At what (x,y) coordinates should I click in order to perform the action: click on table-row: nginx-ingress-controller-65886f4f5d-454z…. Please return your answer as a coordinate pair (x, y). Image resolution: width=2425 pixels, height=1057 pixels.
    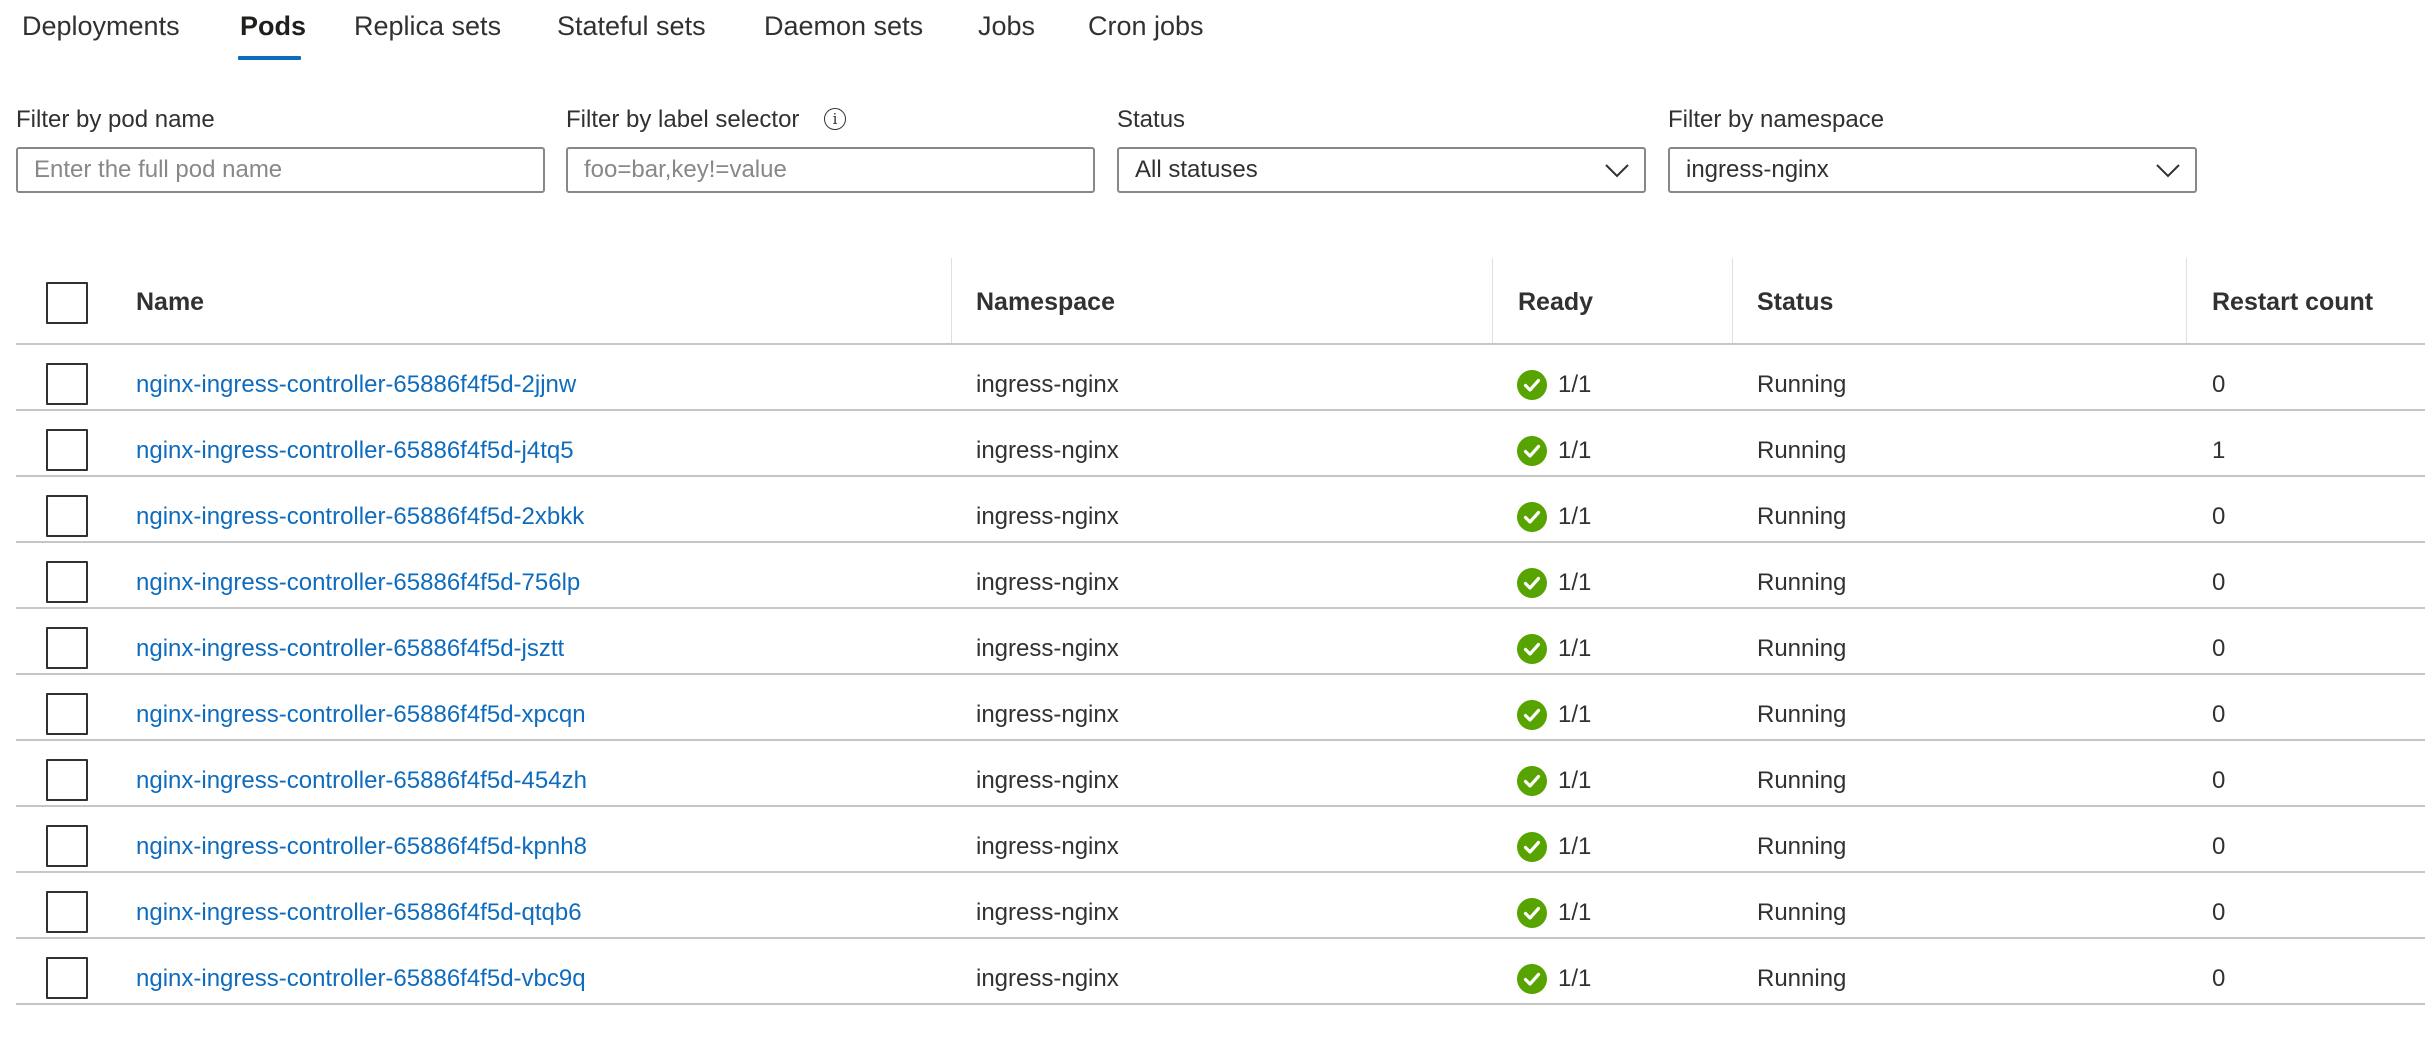
    Looking at the image, I should click on (1212, 774).